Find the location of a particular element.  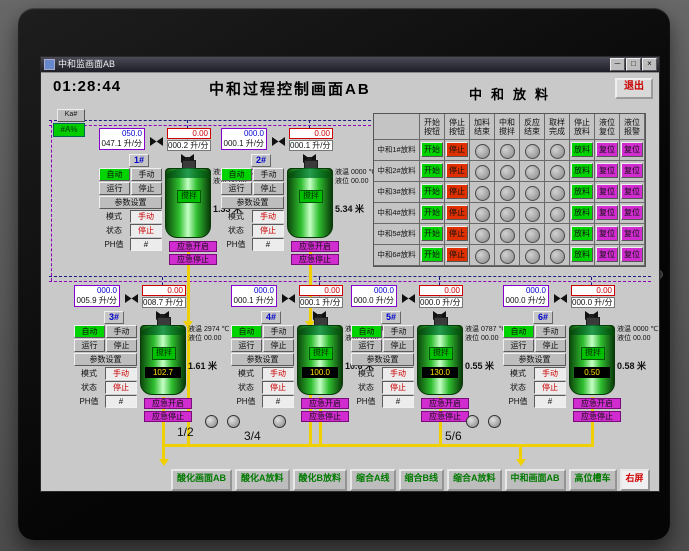

nav-button-5: 缩合B线 is located at coordinates (421, 480).